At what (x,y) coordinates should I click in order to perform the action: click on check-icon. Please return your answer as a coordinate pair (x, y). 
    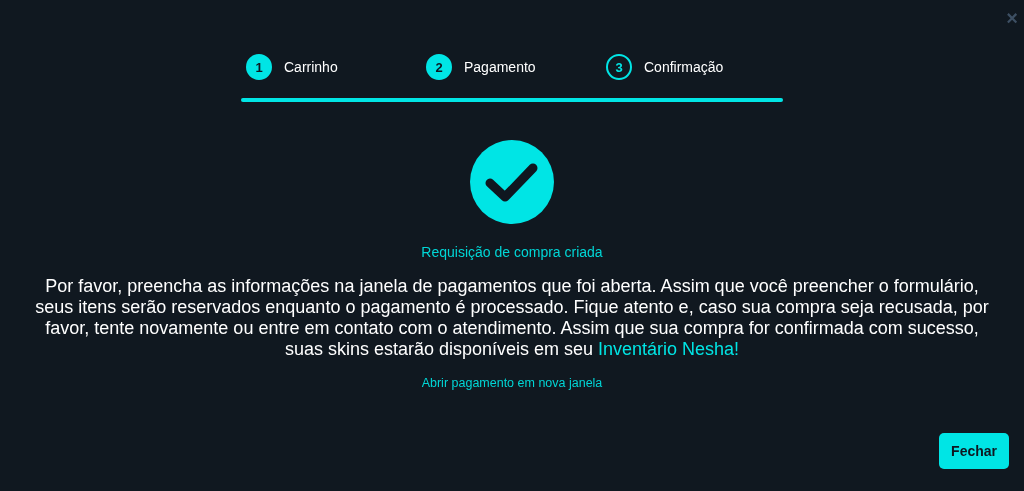
    Looking at the image, I should click on (512, 182).